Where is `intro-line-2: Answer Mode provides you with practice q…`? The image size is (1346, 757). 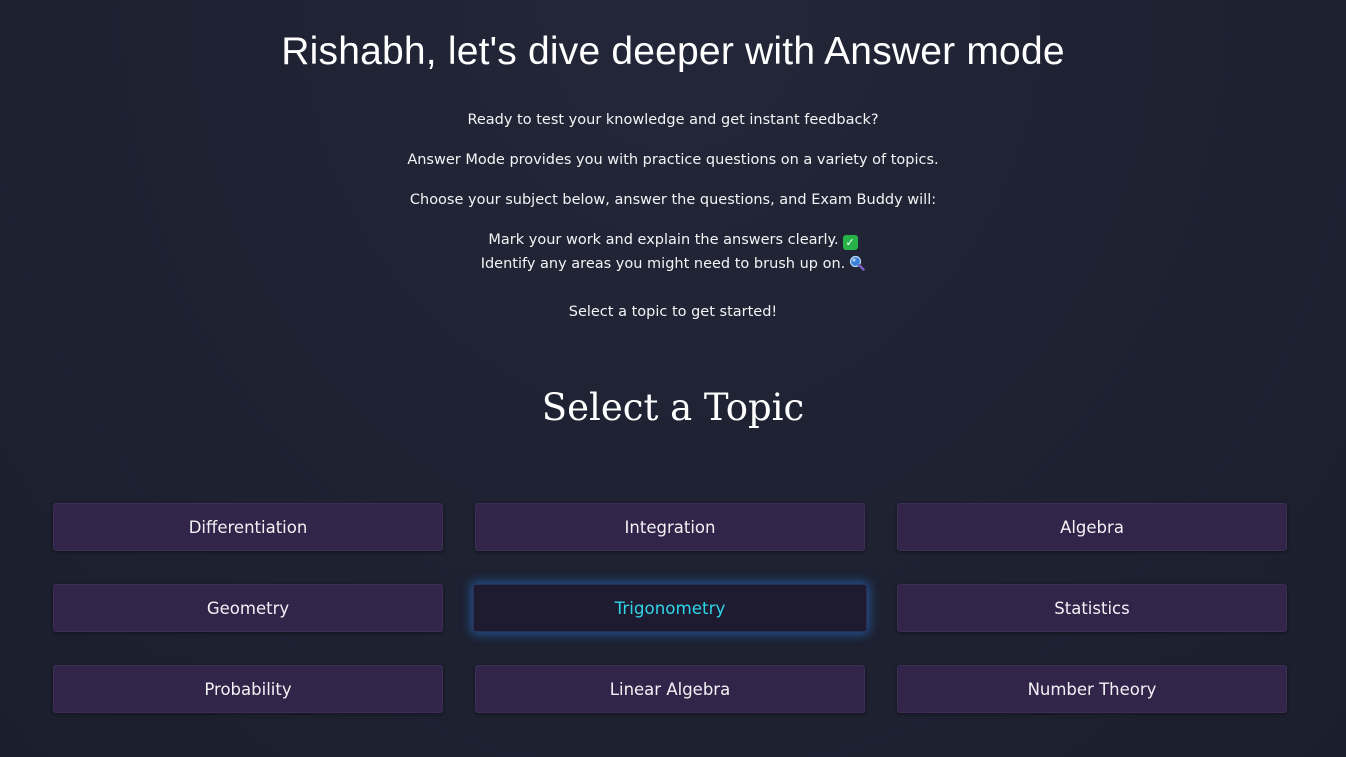 intro-line-2: Answer Mode provides you with practice q… is located at coordinates (673, 160).